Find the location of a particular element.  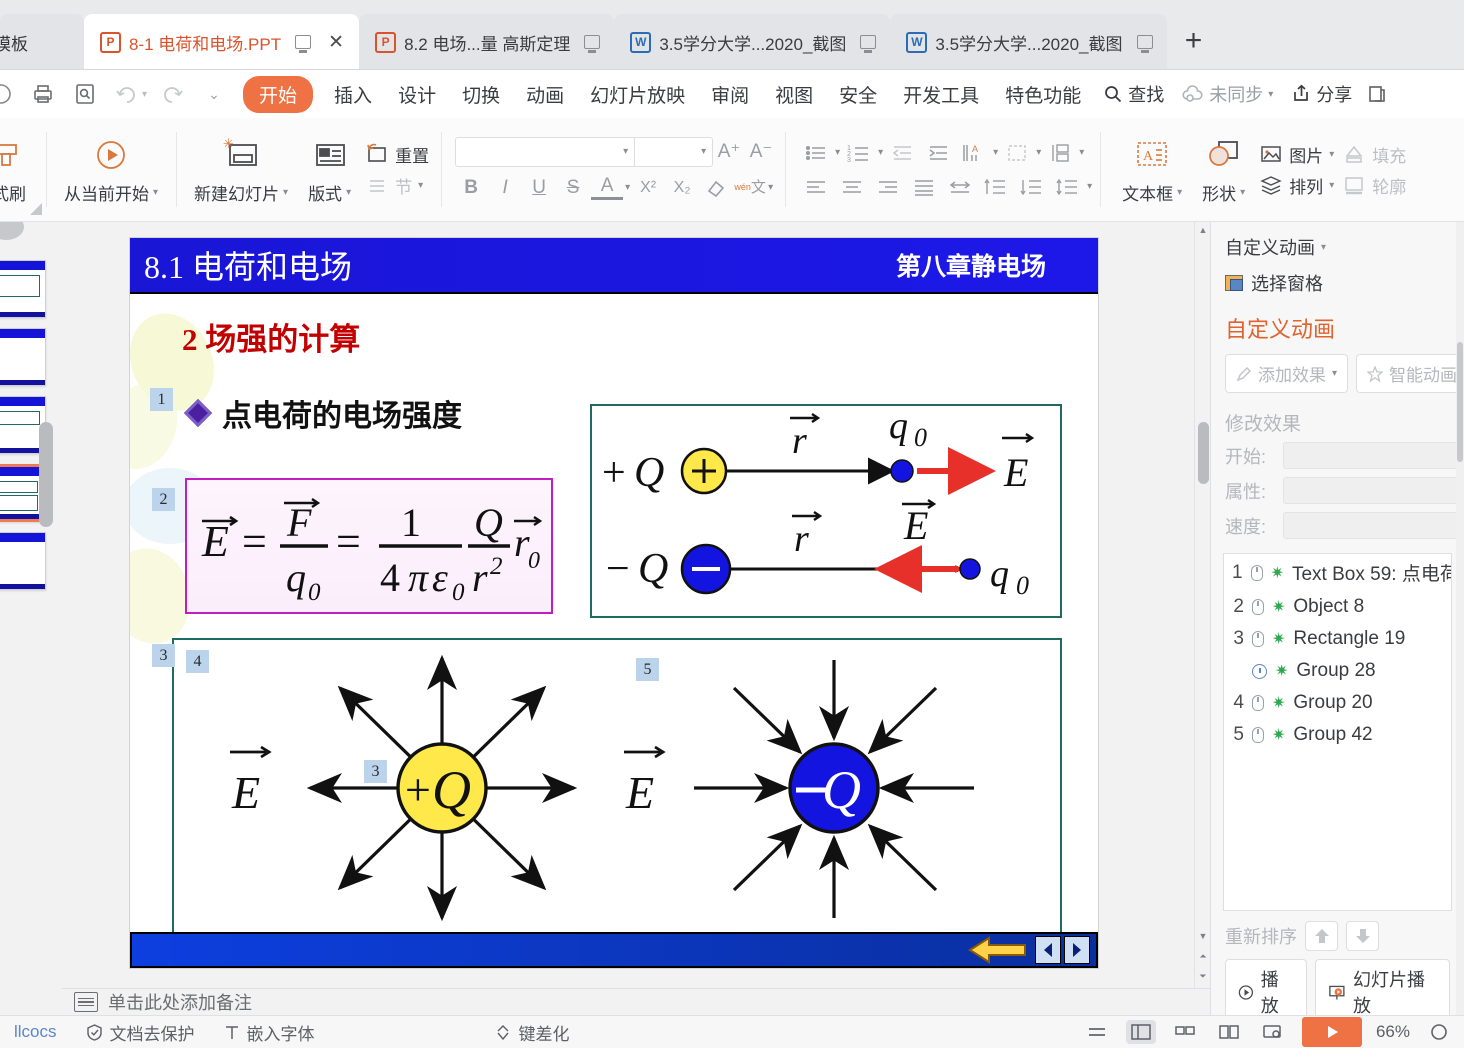

reset-button: 重置 is located at coordinates (397, 154).